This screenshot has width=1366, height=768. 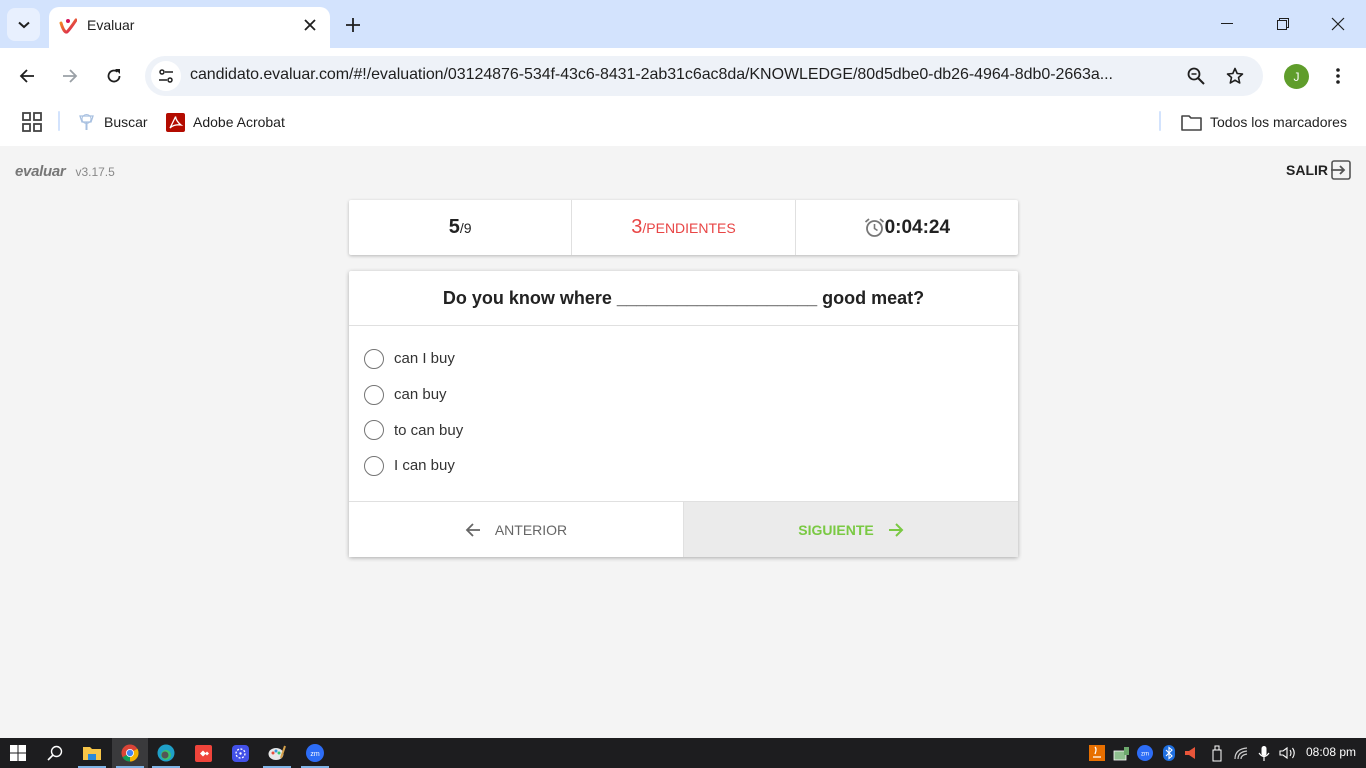 What do you see at coordinates (691, 359) in the screenshot?
I see `answer-option: can I buy` at bounding box center [691, 359].